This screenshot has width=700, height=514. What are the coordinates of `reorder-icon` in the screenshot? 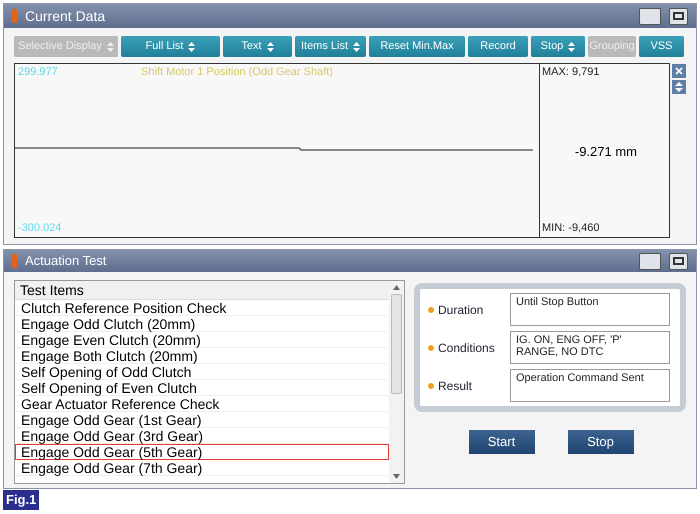 It's located at (679, 87).